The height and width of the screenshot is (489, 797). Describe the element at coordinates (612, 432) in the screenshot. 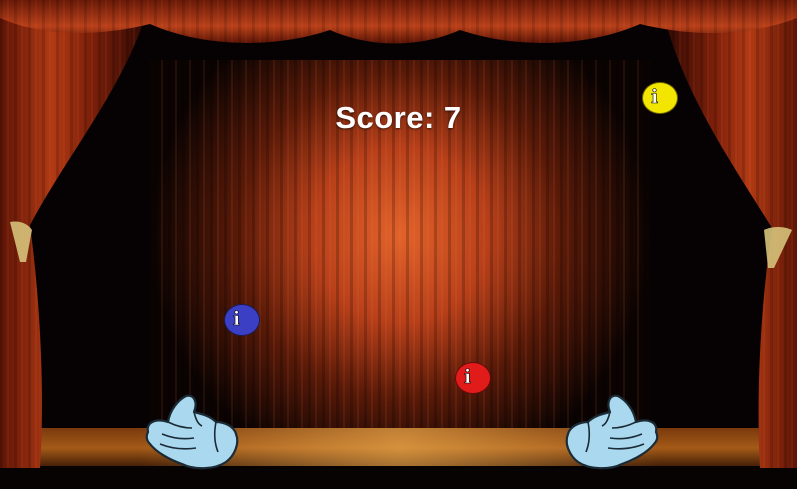

I see `right-hand` at that location.